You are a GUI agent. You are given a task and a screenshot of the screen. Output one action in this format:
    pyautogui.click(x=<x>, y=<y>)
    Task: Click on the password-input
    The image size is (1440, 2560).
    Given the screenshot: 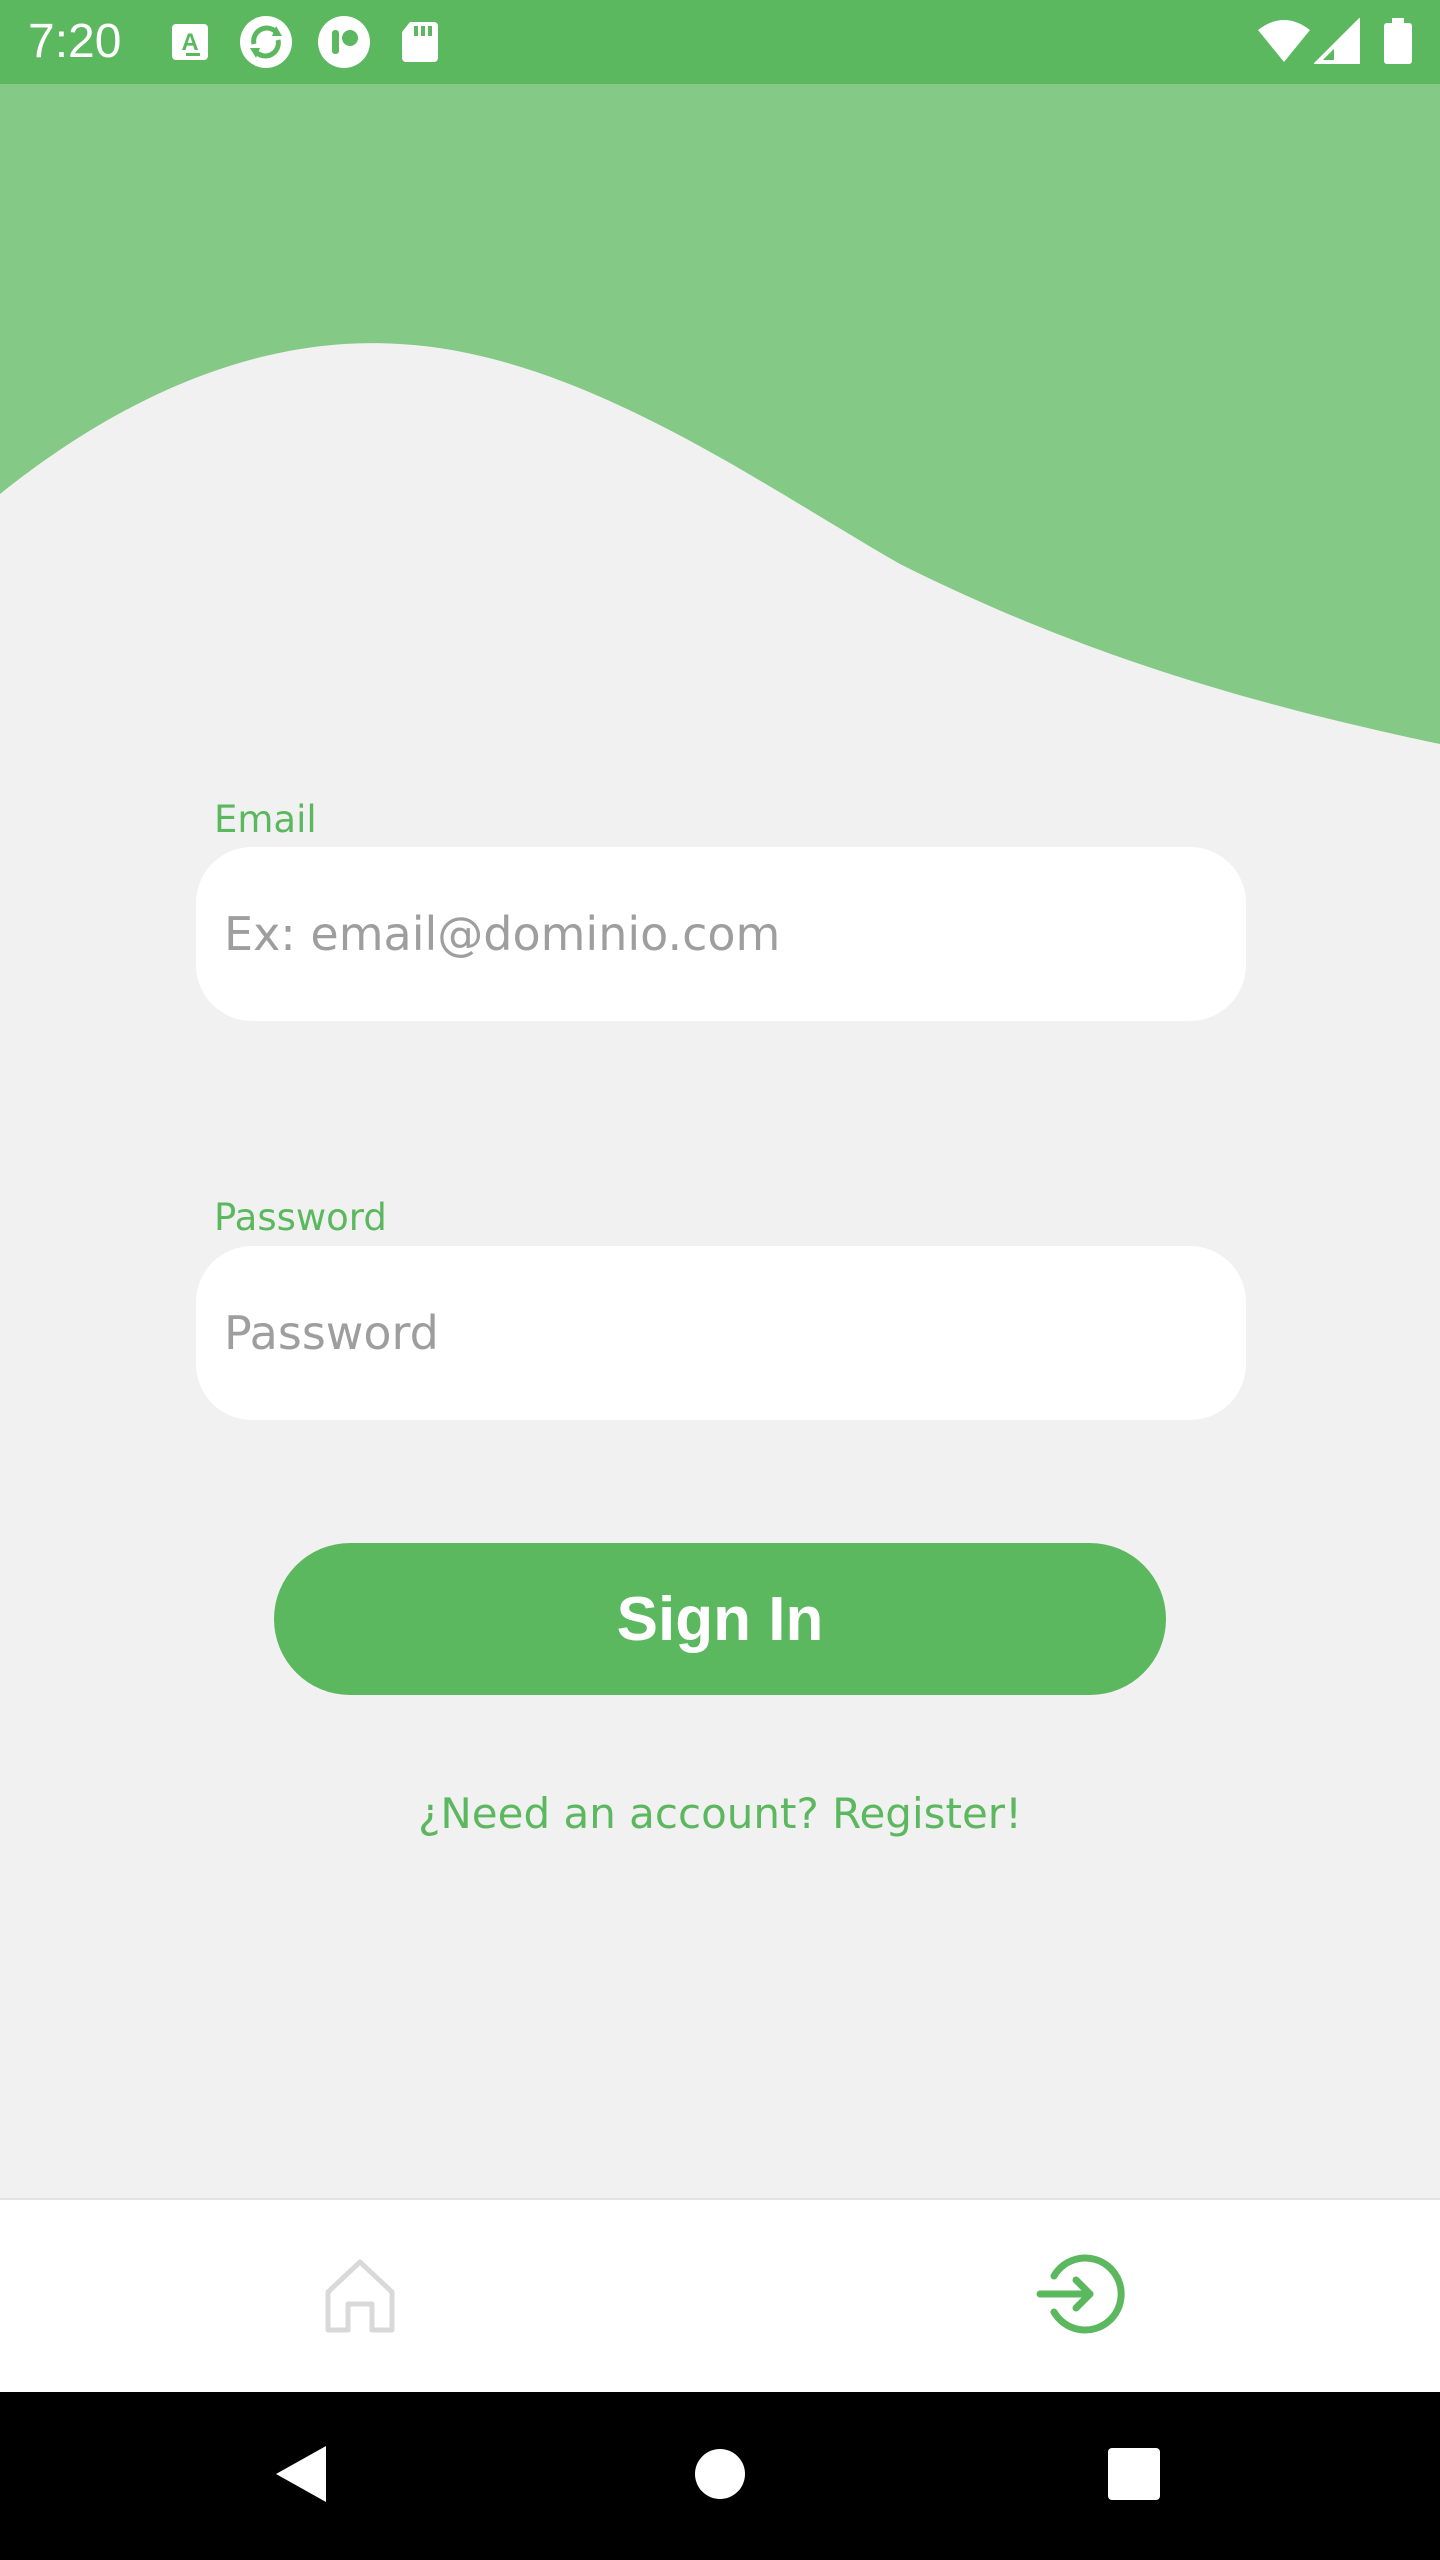 What is the action you would take?
    pyautogui.click(x=721, y=1333)
    